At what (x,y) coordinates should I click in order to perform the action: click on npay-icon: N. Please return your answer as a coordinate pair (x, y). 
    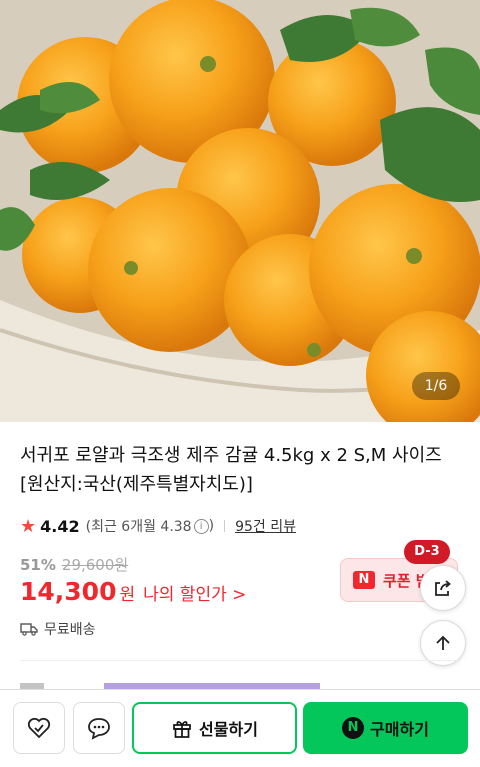
    Looking at the image, I should click on (353, 728).